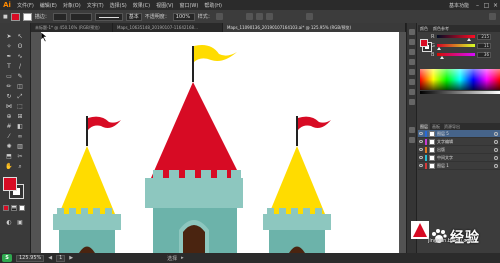 This screenshot has width=500, height=263. What do you see at coordinates (118, 5) in the screenshot?
I see `menu-select: 选择(S)` at bounding box center [118, 5].